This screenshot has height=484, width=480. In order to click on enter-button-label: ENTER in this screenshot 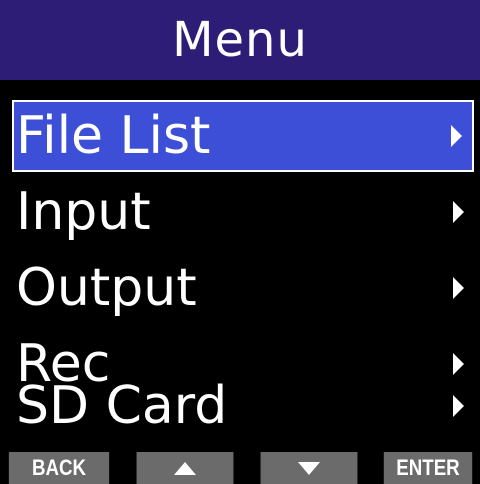, I will do `click(428, 467)`.